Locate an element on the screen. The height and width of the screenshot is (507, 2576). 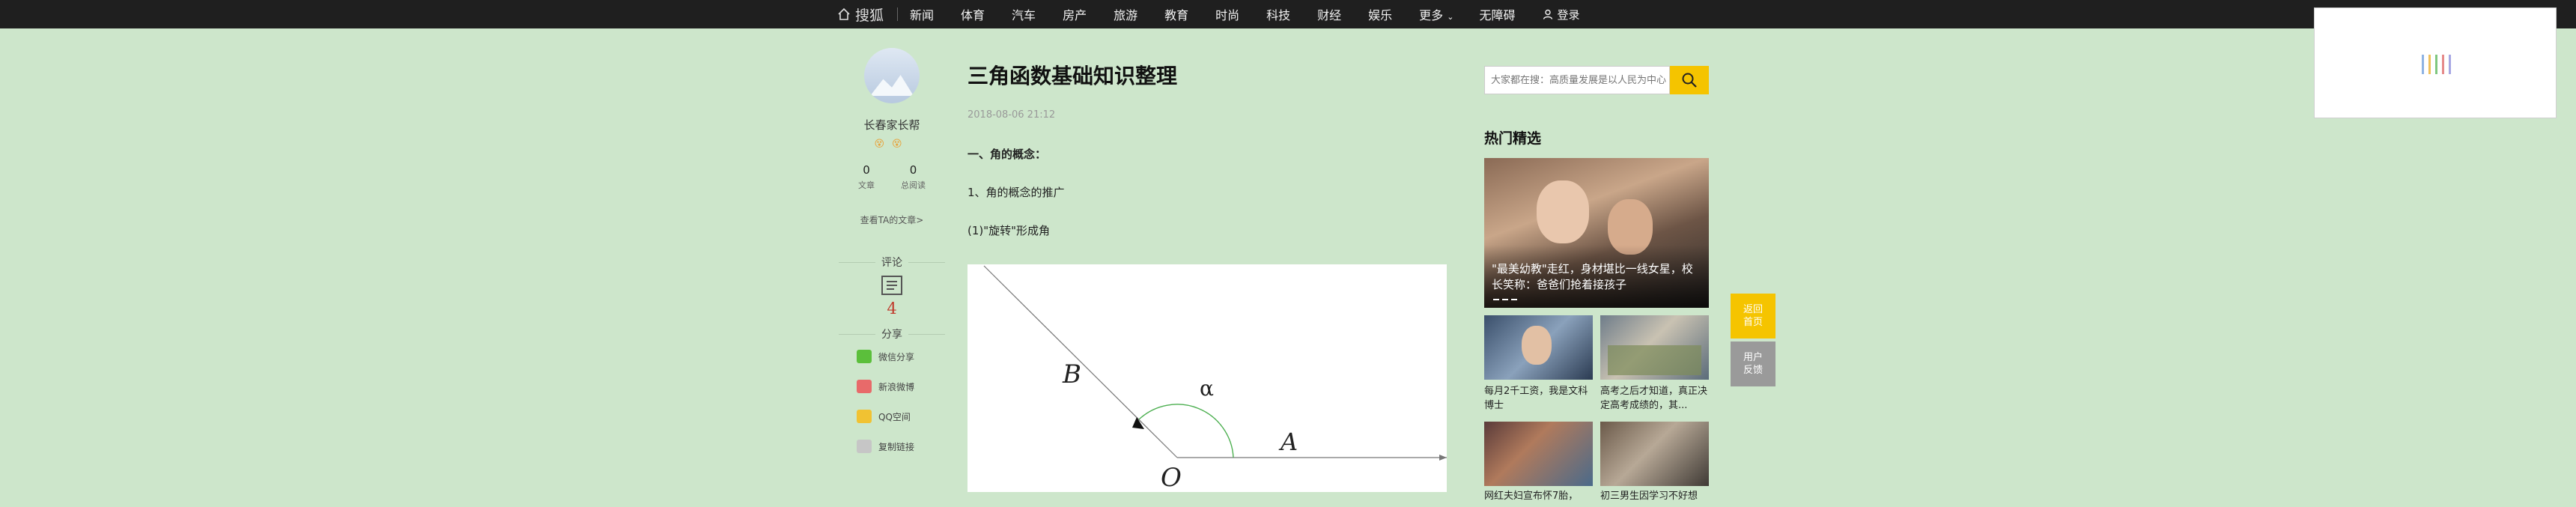
news-caption: 每月2千工资，我是文科博士 is located at coordinates (1538, 398).